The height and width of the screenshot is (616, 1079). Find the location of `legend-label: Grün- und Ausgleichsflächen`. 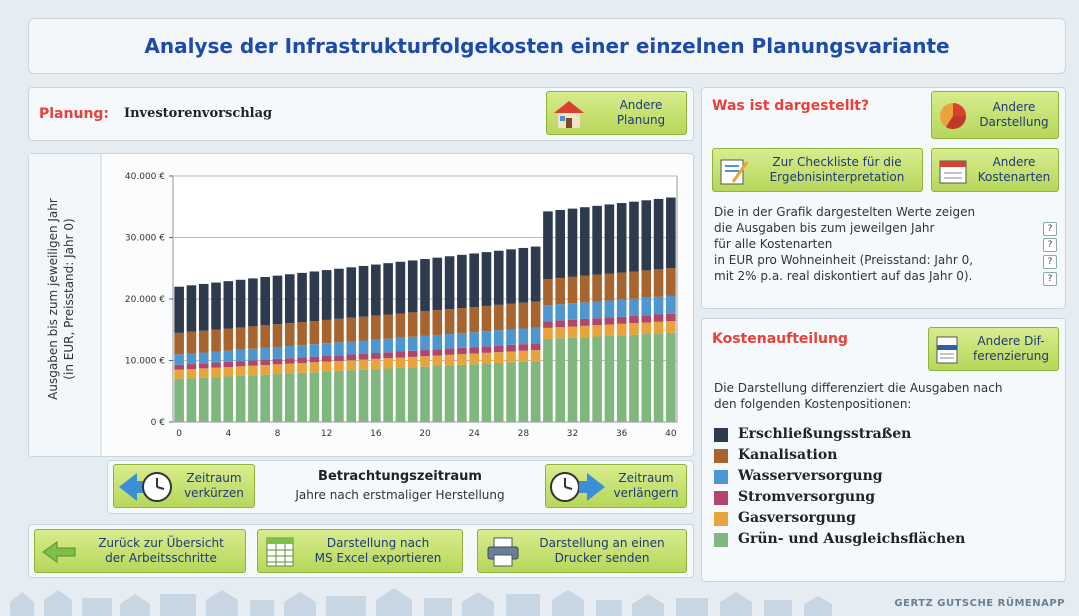

legend-label: Grün- und Ausgleichsflächen is located at coordinates (852, 539).